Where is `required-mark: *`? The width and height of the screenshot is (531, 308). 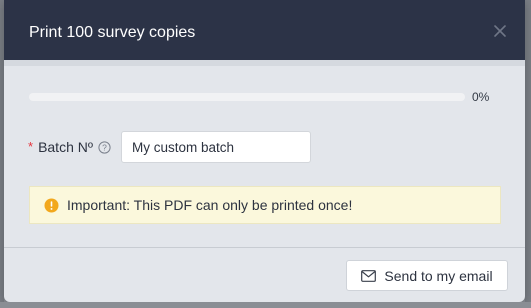 required-mark: * is located at coordinates (31, 146).